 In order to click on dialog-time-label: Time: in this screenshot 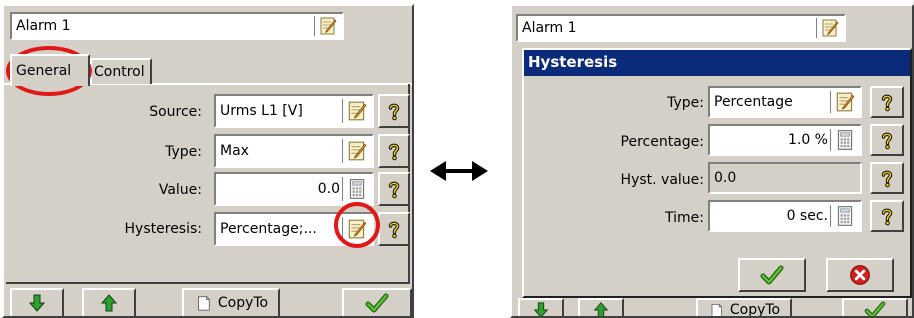, I will do `click(684, 218)`.